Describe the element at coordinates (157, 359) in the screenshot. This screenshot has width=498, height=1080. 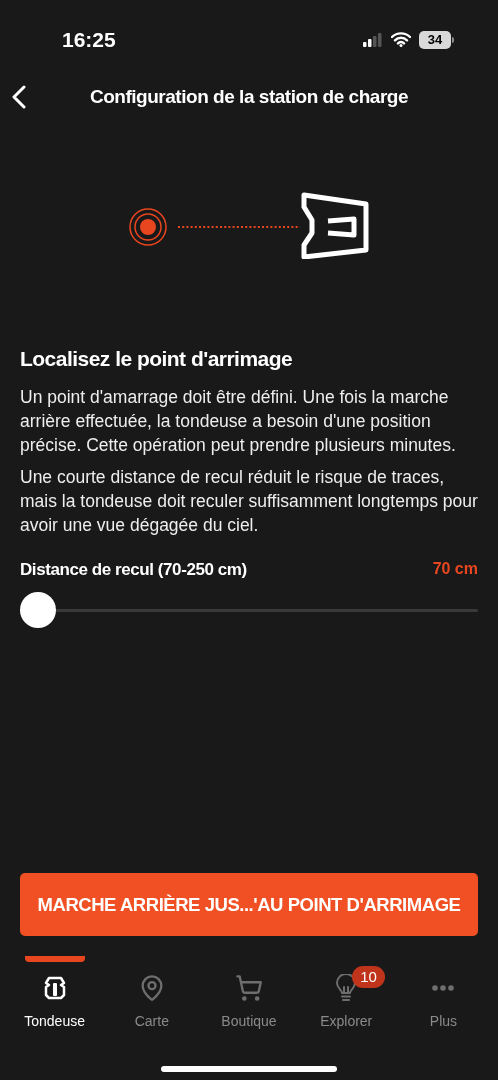
I see `section-title: Localisez le point d'arrimage` at that location.